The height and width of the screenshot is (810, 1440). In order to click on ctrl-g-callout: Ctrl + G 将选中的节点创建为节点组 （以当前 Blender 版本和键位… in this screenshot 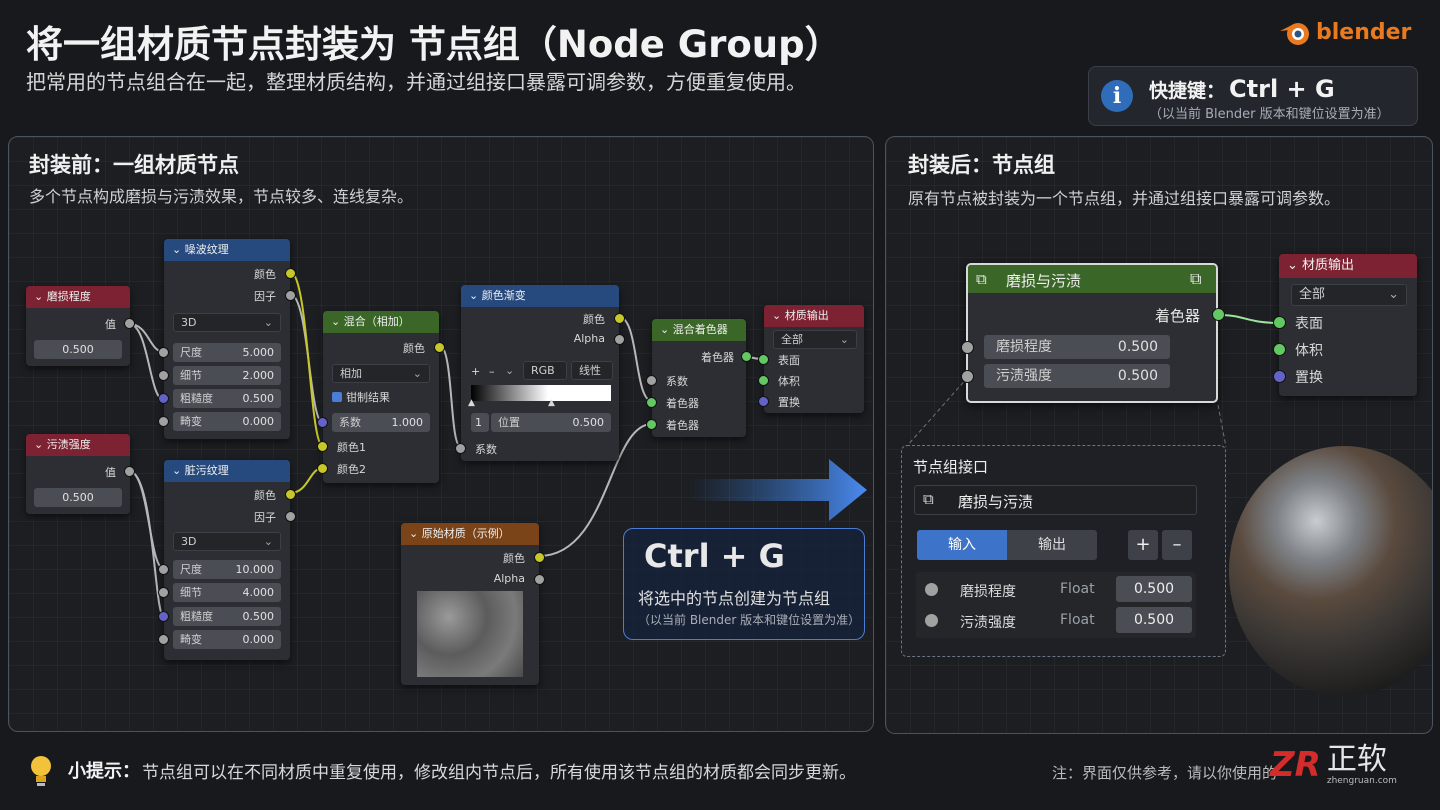, I will do `click(744, 584)`.